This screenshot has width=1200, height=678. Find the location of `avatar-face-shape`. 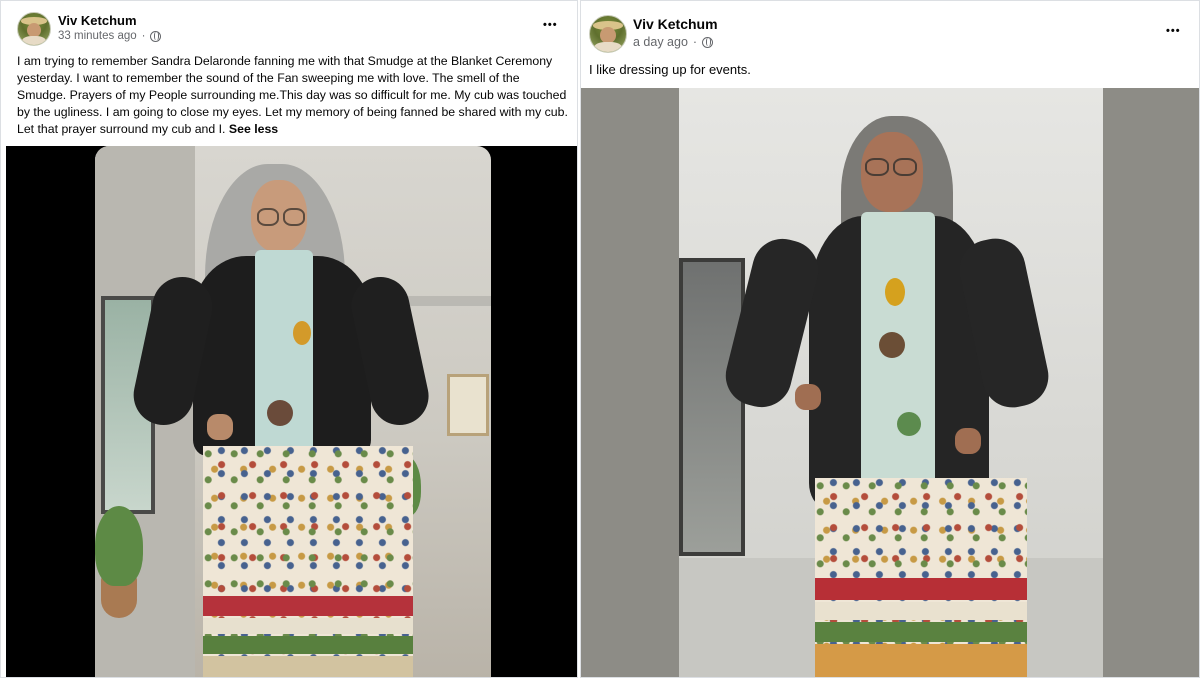

avatar-face-shape is located at coordinates (608, 35).